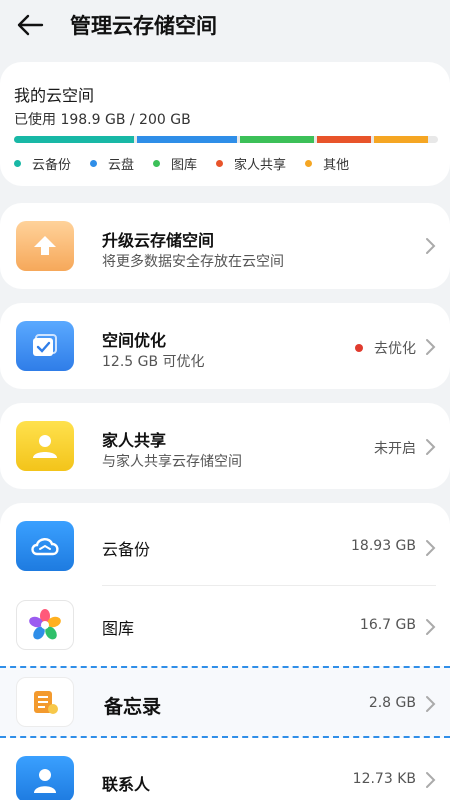 This screenshot has height=800, width=450. Describe the element at coordinates (395, 449) in the screenshot. I see `family-status: 未开启` at that location.